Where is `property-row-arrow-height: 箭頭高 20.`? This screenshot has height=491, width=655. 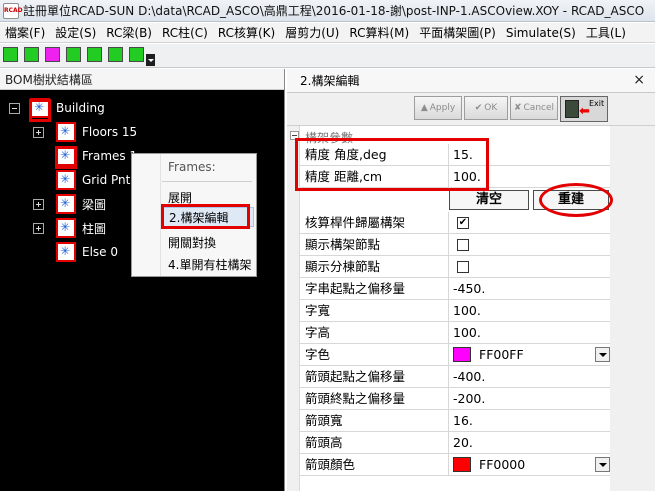 property-row-arrow-height: 箭頭高 20. is located at coordinates (455, 443).